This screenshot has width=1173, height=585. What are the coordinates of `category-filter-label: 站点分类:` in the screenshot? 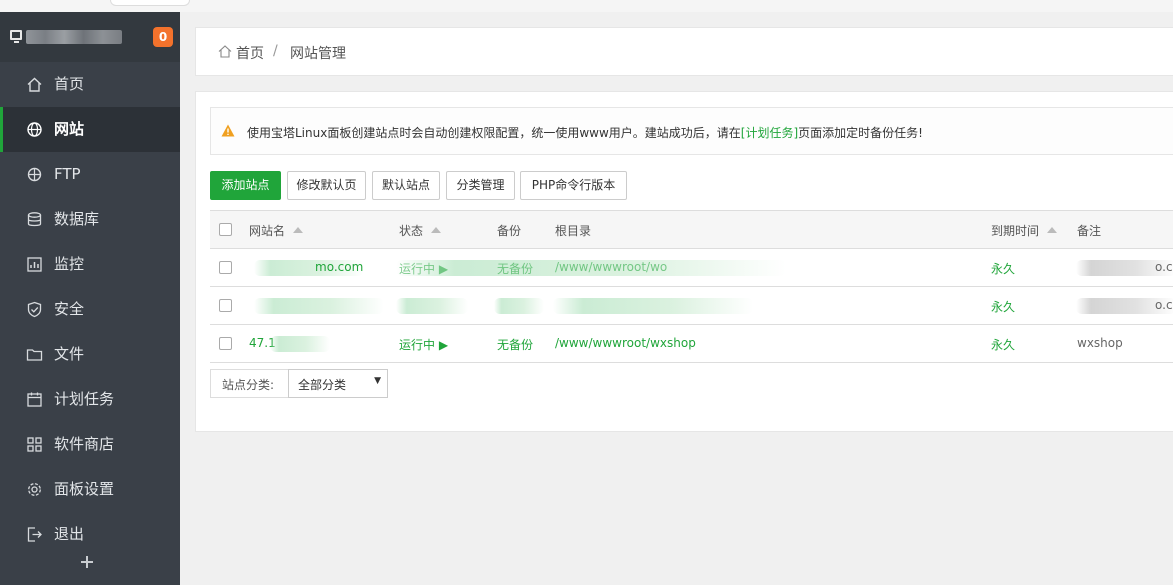 It's located at (248, 385).